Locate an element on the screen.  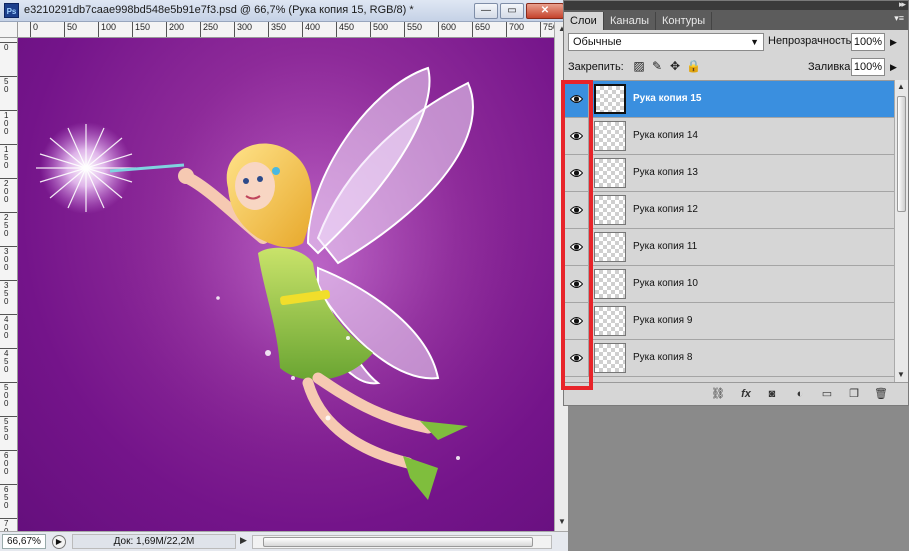
ruler-tick-label: 750 is located at coordinates (548, 27).